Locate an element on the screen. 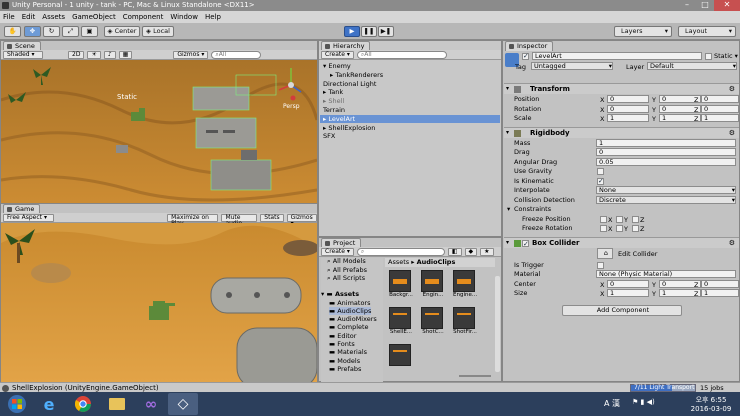 This screenshot has height=416, width=740. hierarchy-item: ▸ TankRenderers is located at coordinates (410, 75).